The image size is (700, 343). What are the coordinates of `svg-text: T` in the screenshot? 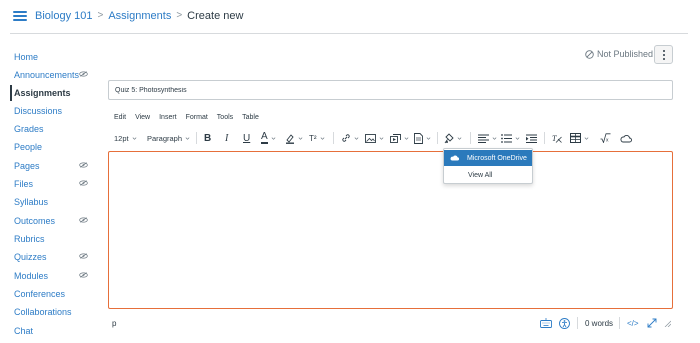 It's located at (554, 138).